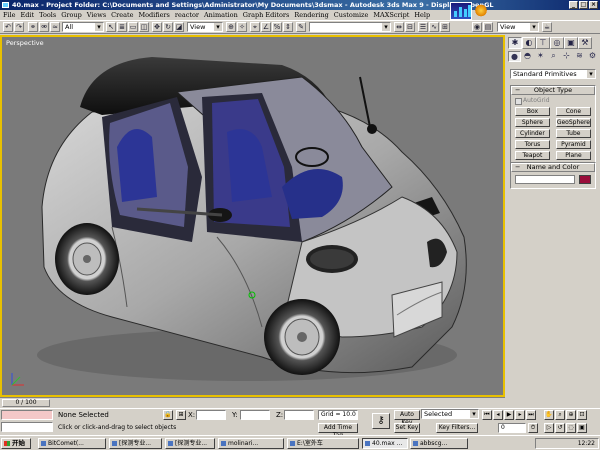 This screenshot has width=600, height=450. Describe the element at coordinates (527, 56) in the screenshot. I see `shapes-icon: ◓` at that location.